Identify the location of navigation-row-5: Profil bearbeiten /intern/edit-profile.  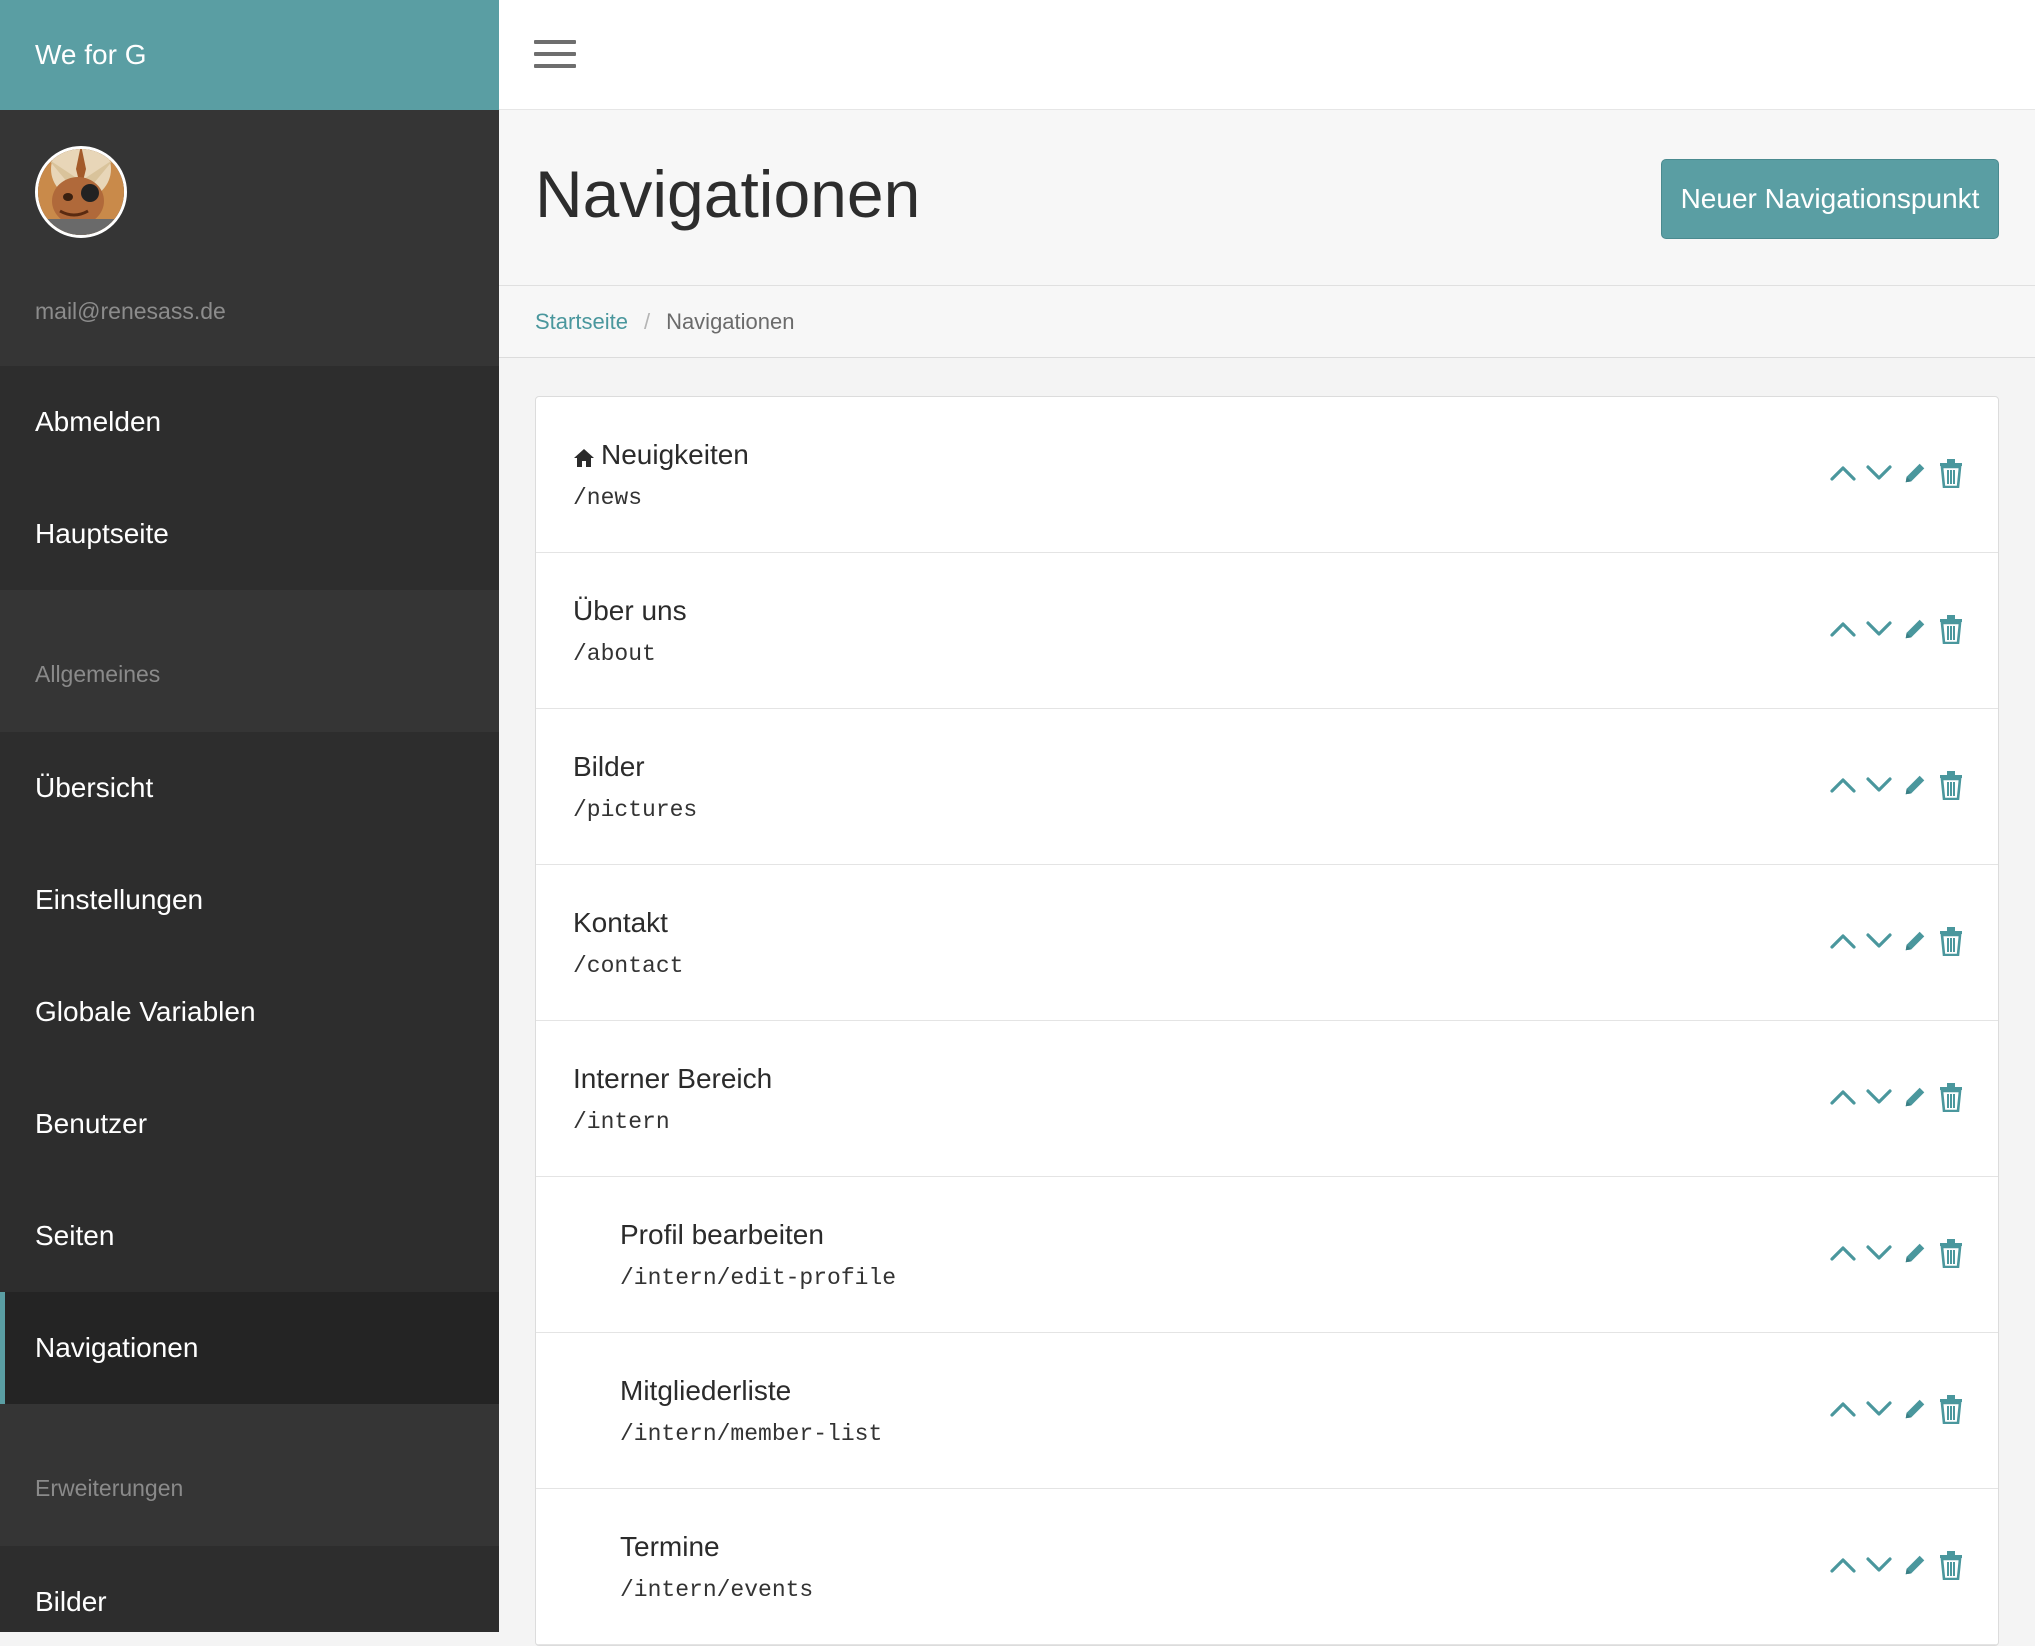
(1267, 1255).